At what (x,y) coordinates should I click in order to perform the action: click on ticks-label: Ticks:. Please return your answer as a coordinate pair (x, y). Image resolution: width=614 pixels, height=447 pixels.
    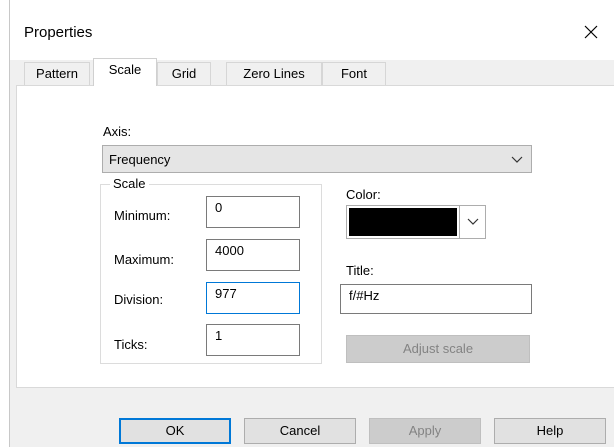
    Looking at the image, I should click on (131, 344).